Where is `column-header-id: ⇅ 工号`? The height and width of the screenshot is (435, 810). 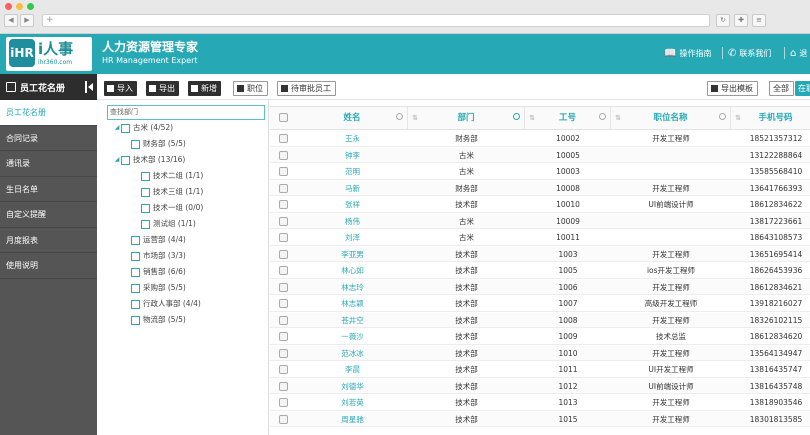
column-header-id: ⇅ 工号 is located at coordinates (568, 118).